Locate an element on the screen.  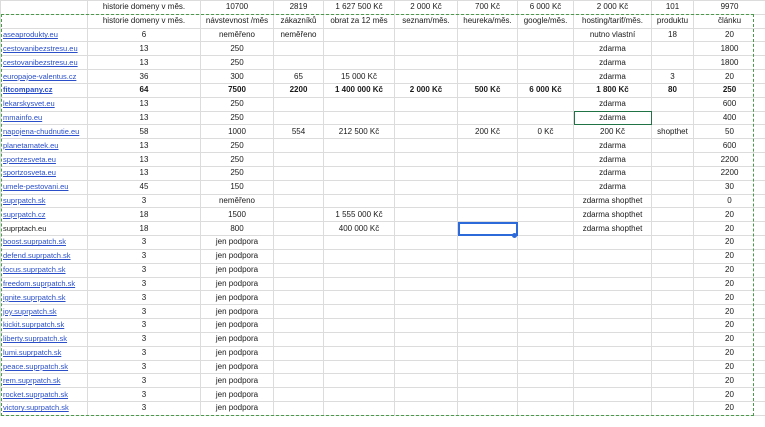
cell-heureka: heureka/měs. is located at coordinates (487, 21).